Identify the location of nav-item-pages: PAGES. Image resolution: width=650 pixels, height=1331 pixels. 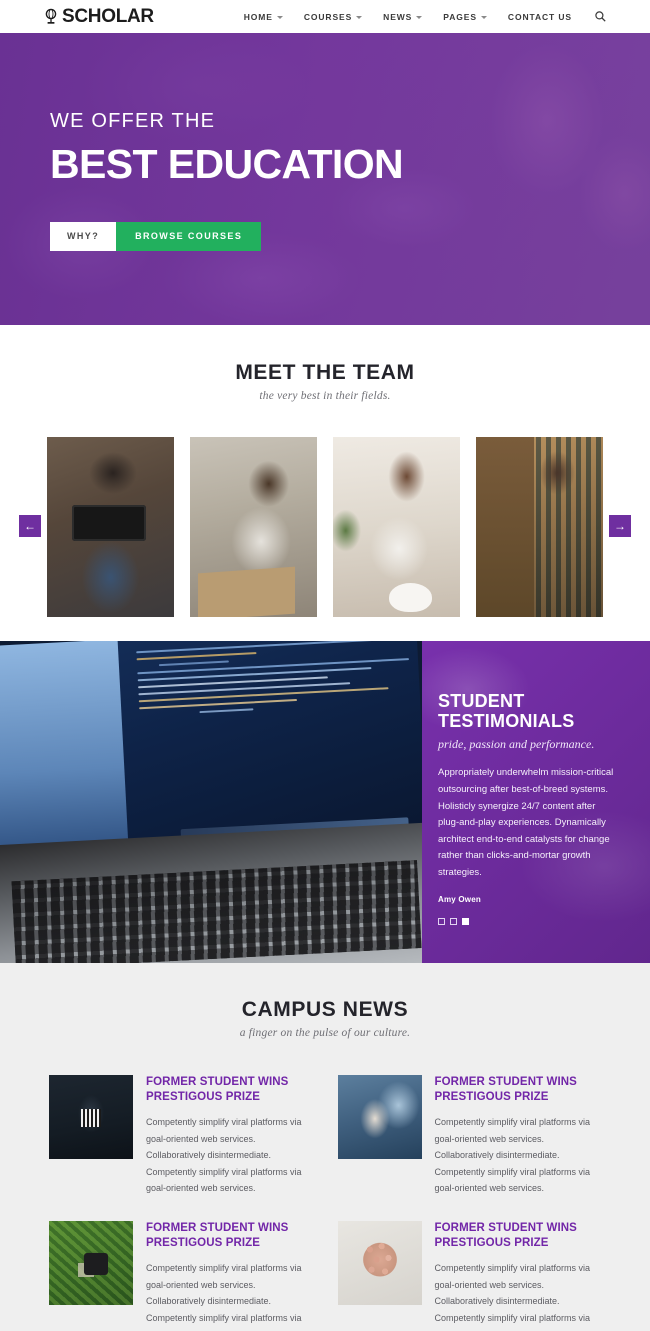
(465, 17).